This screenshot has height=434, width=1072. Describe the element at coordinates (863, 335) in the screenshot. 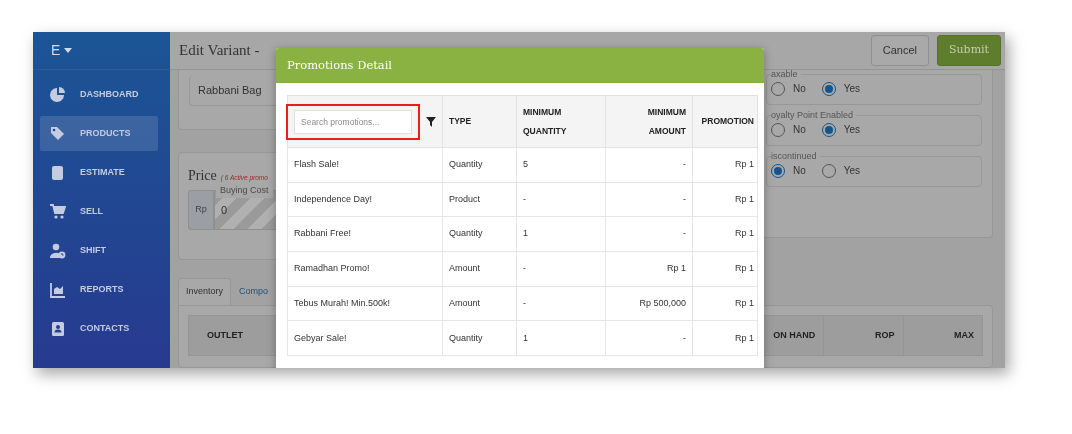

I see `column-header: ROP` at that location.